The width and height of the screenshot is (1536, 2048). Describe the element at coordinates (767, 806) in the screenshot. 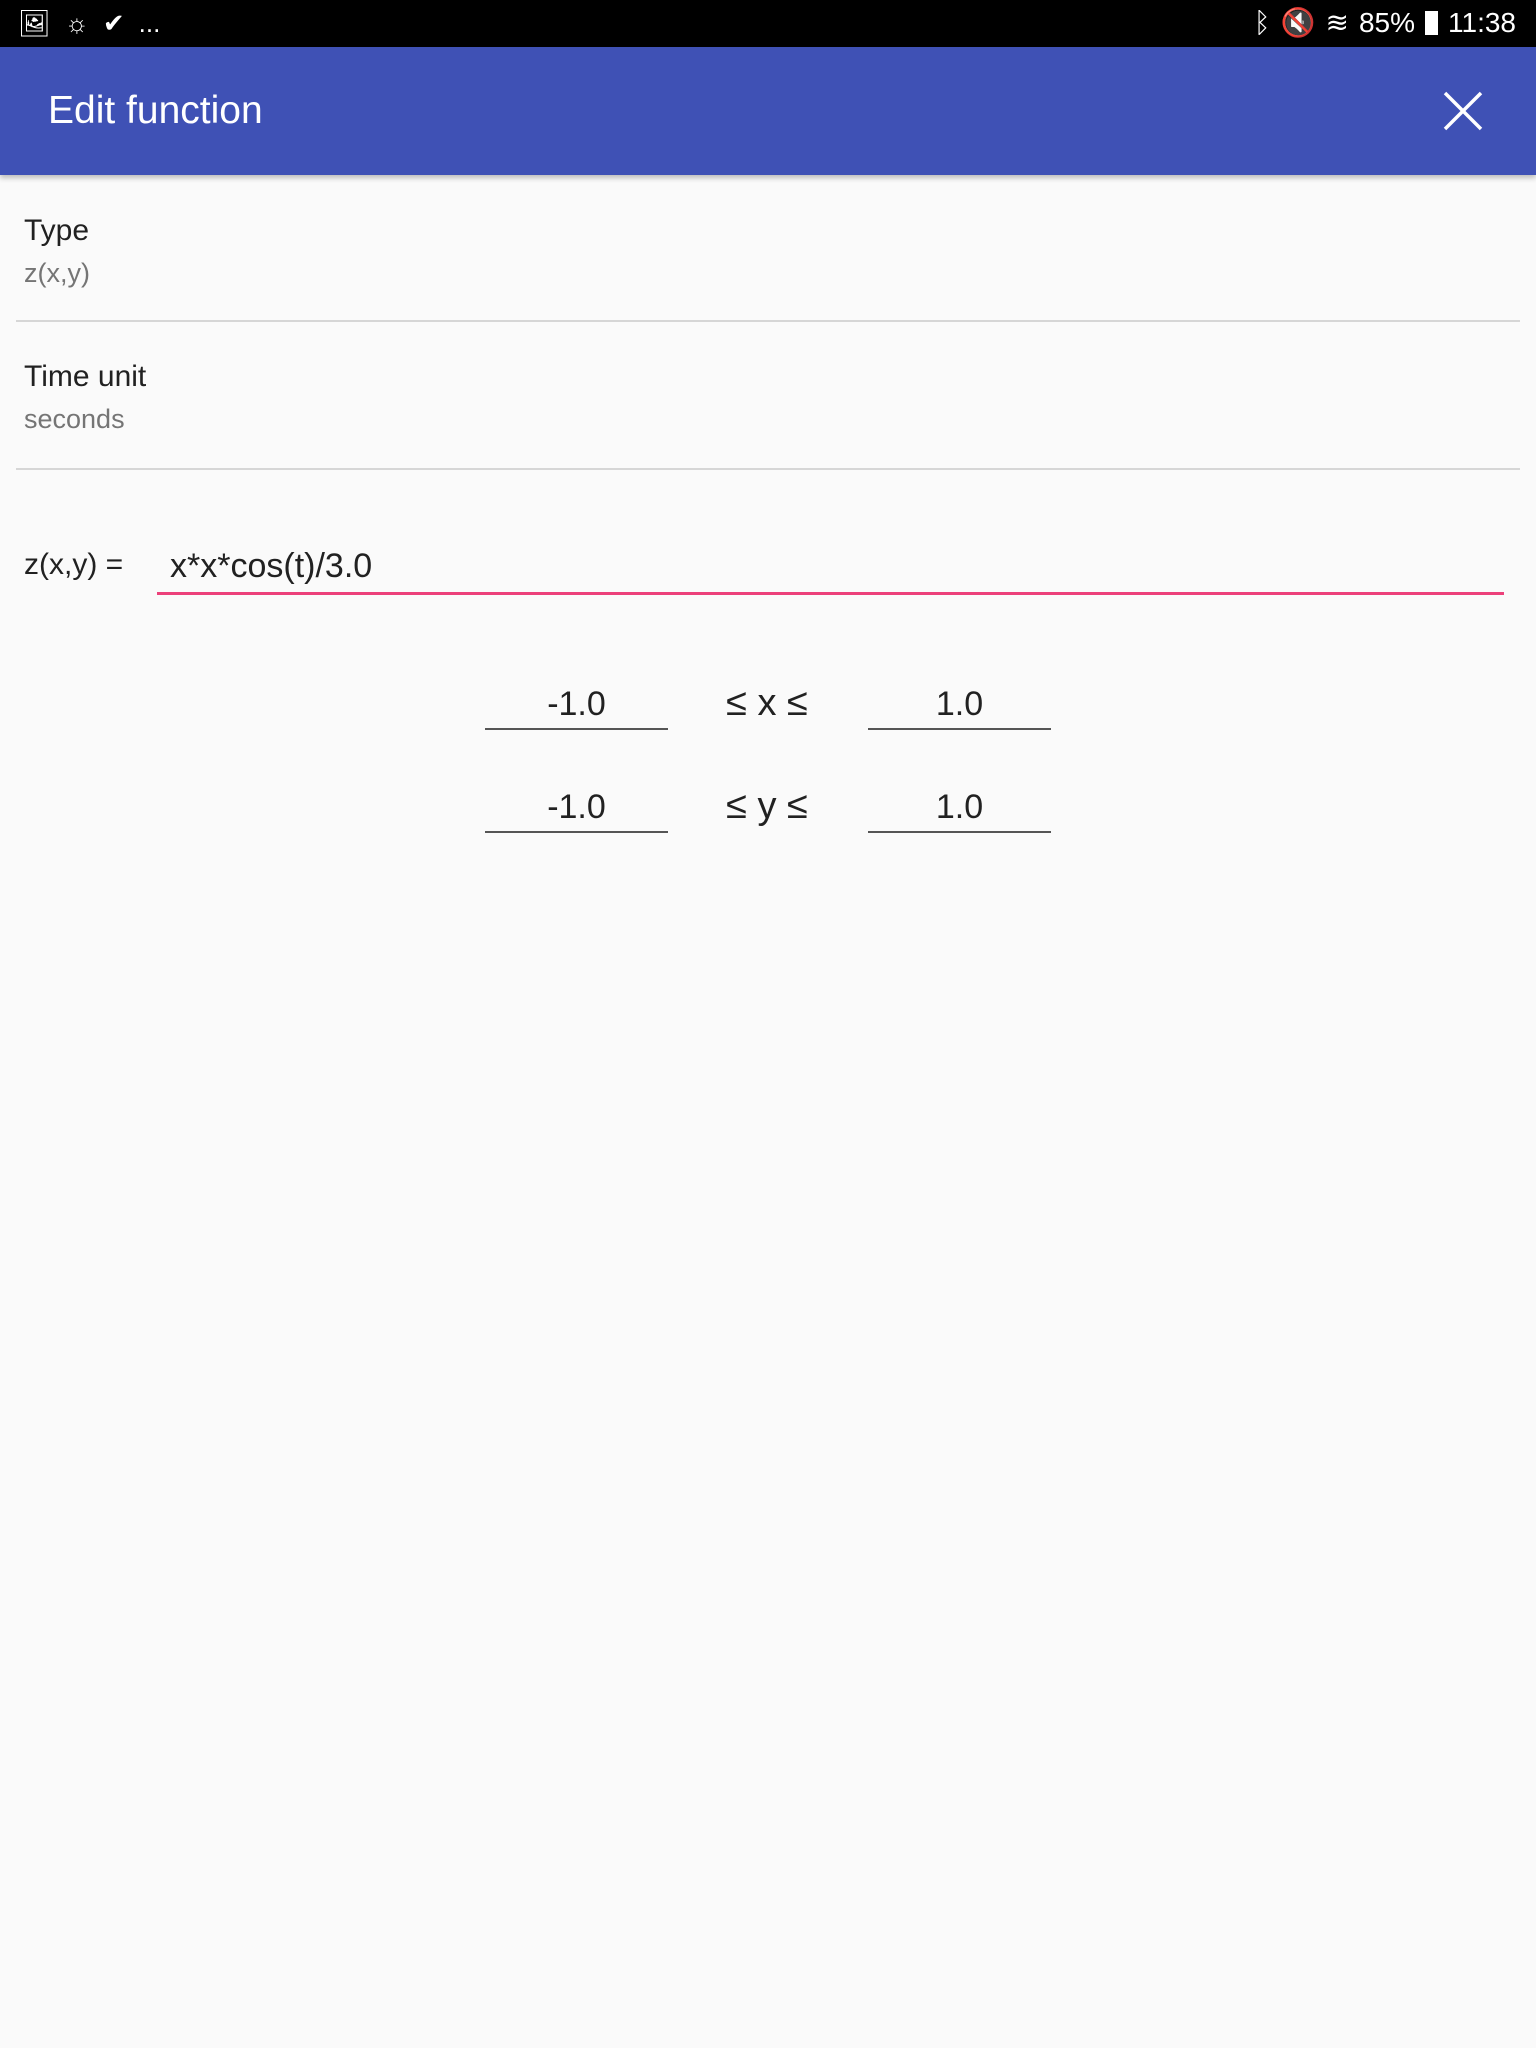

I see `y-relation-label: ≤ y ≤` at that location.